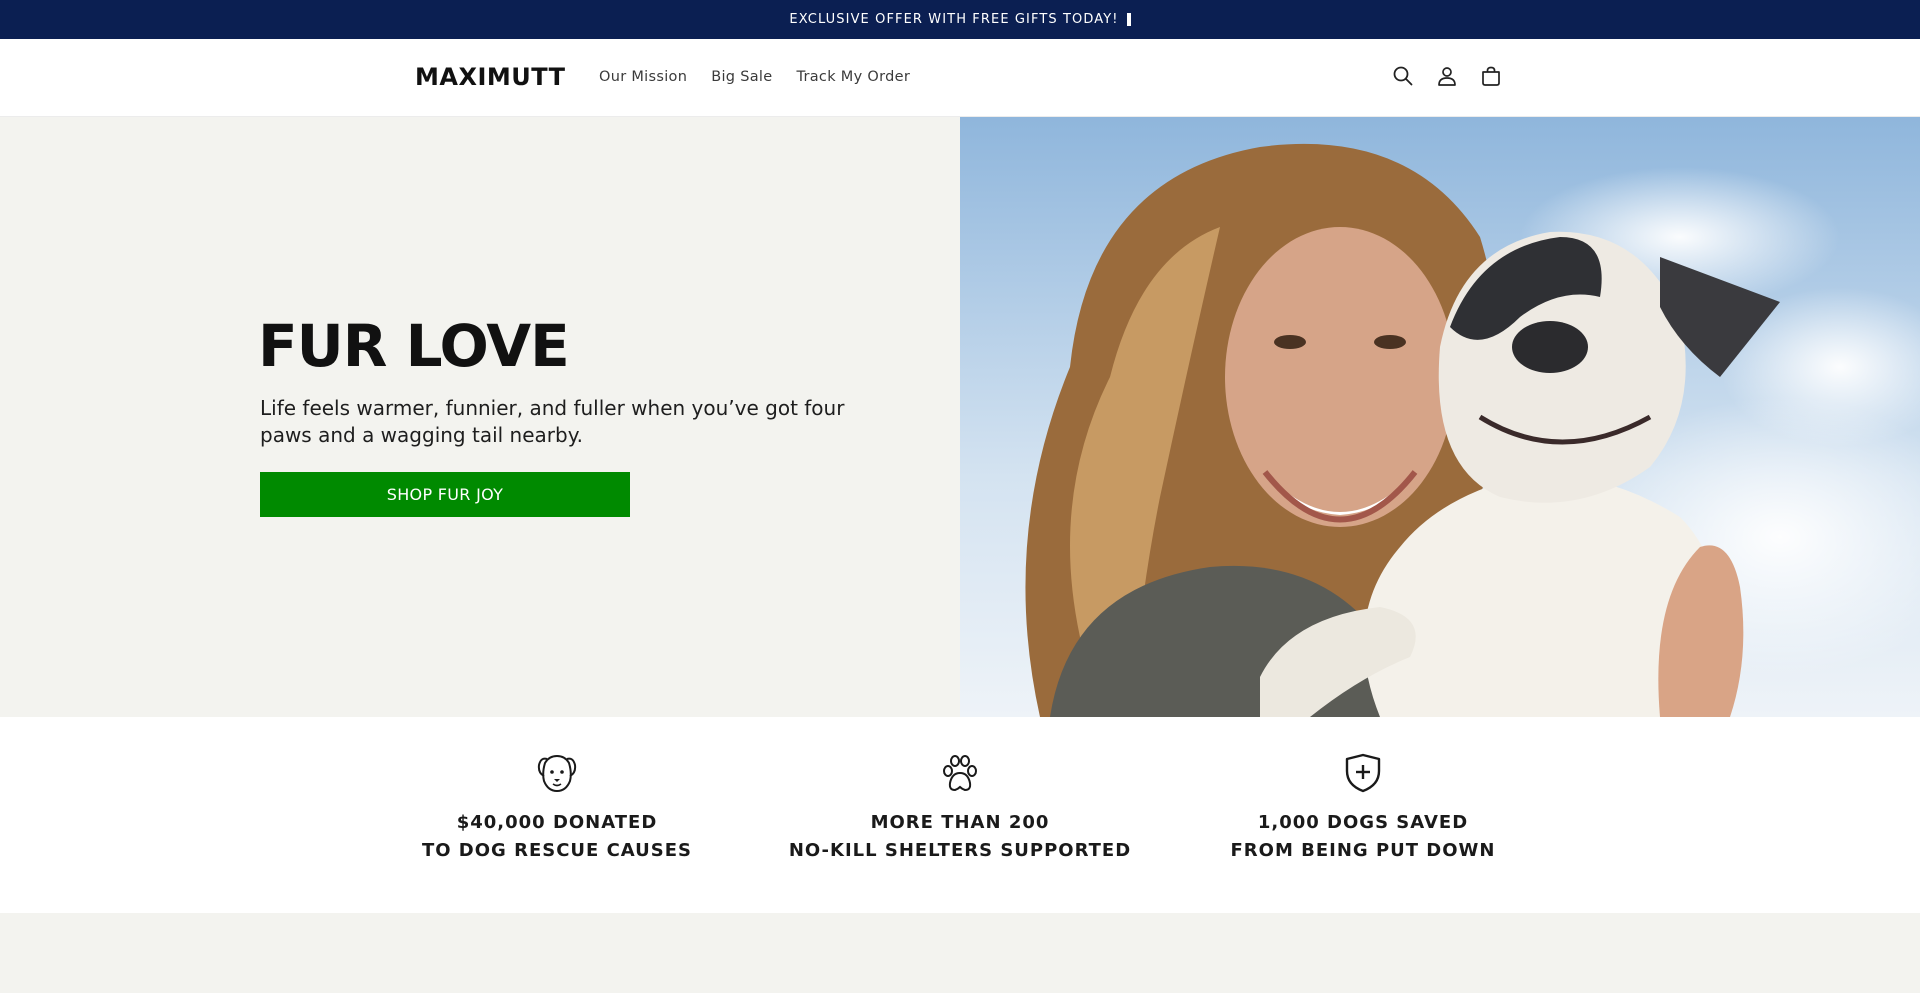  What do you see at coordinates (1403, 76) in the screenshot?
I see `search-icon` at bounding box center [1403, 76].